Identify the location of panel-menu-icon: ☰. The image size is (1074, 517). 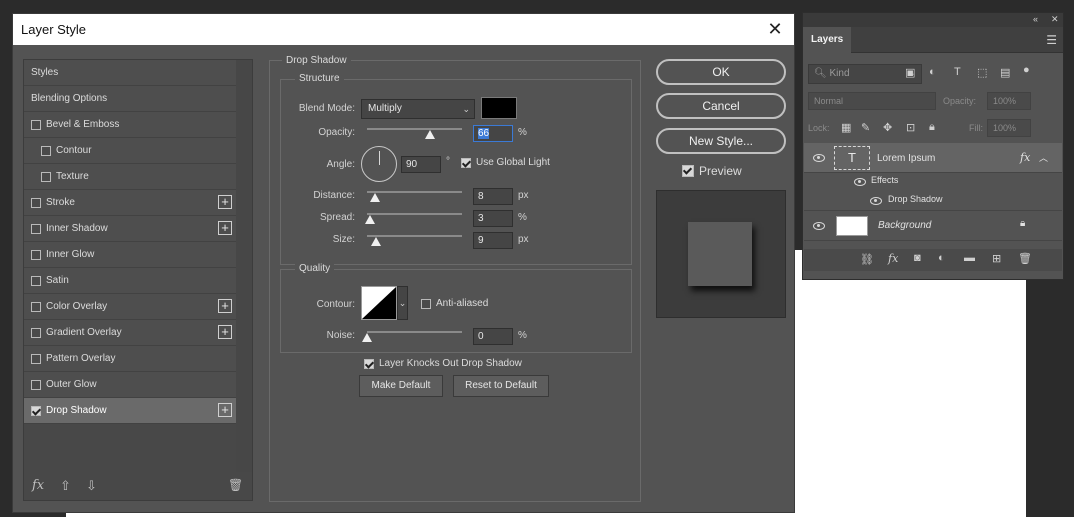
(1051, 40).